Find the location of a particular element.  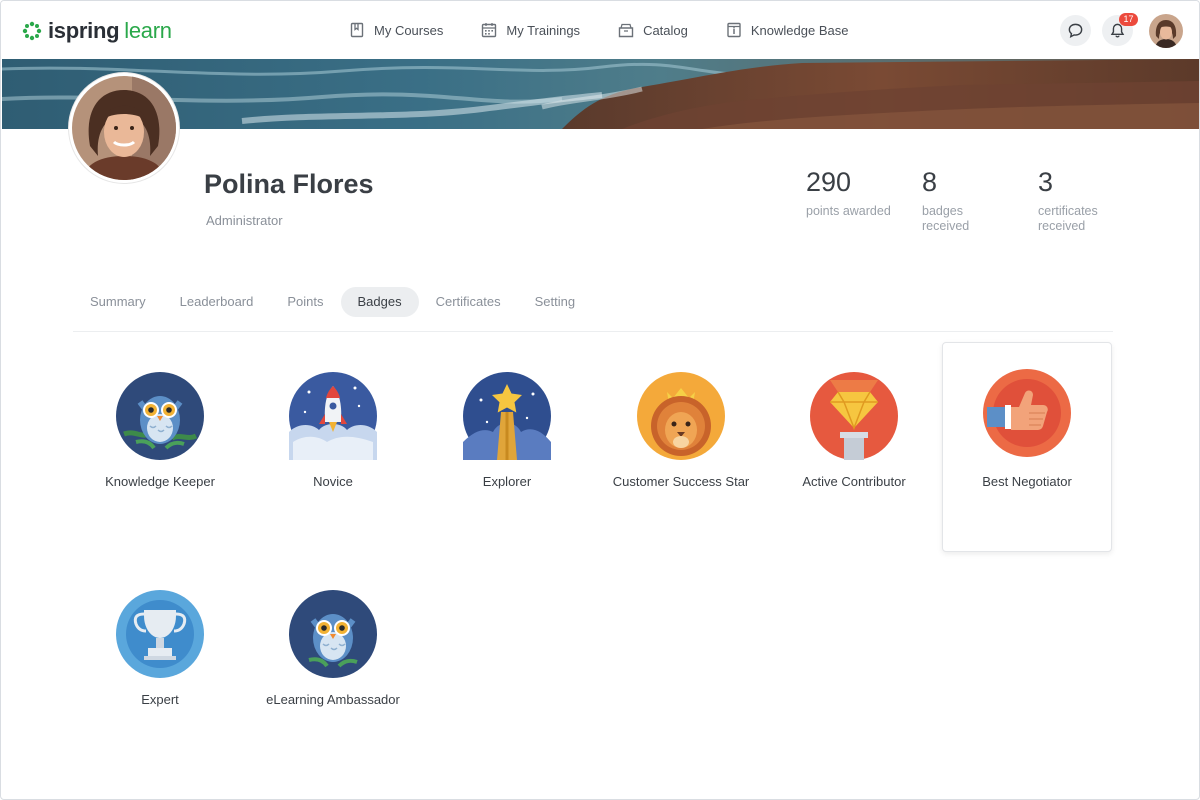

info-book-icon is located at coordinates (734, 30).